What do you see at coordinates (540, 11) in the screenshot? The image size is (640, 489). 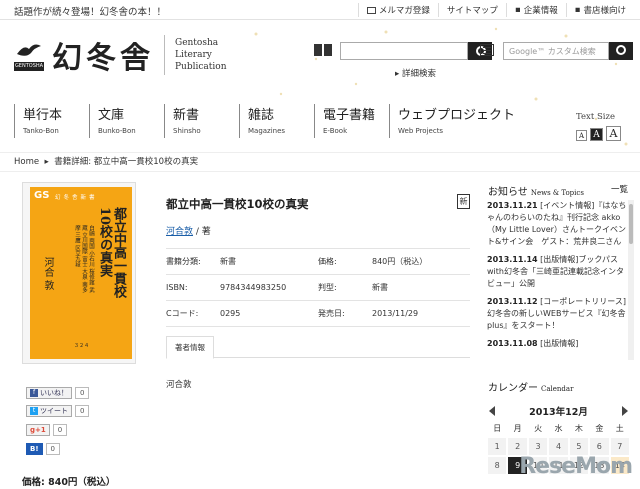 I see `company-info-label: 企業情報` at bounding box center [540, 11].